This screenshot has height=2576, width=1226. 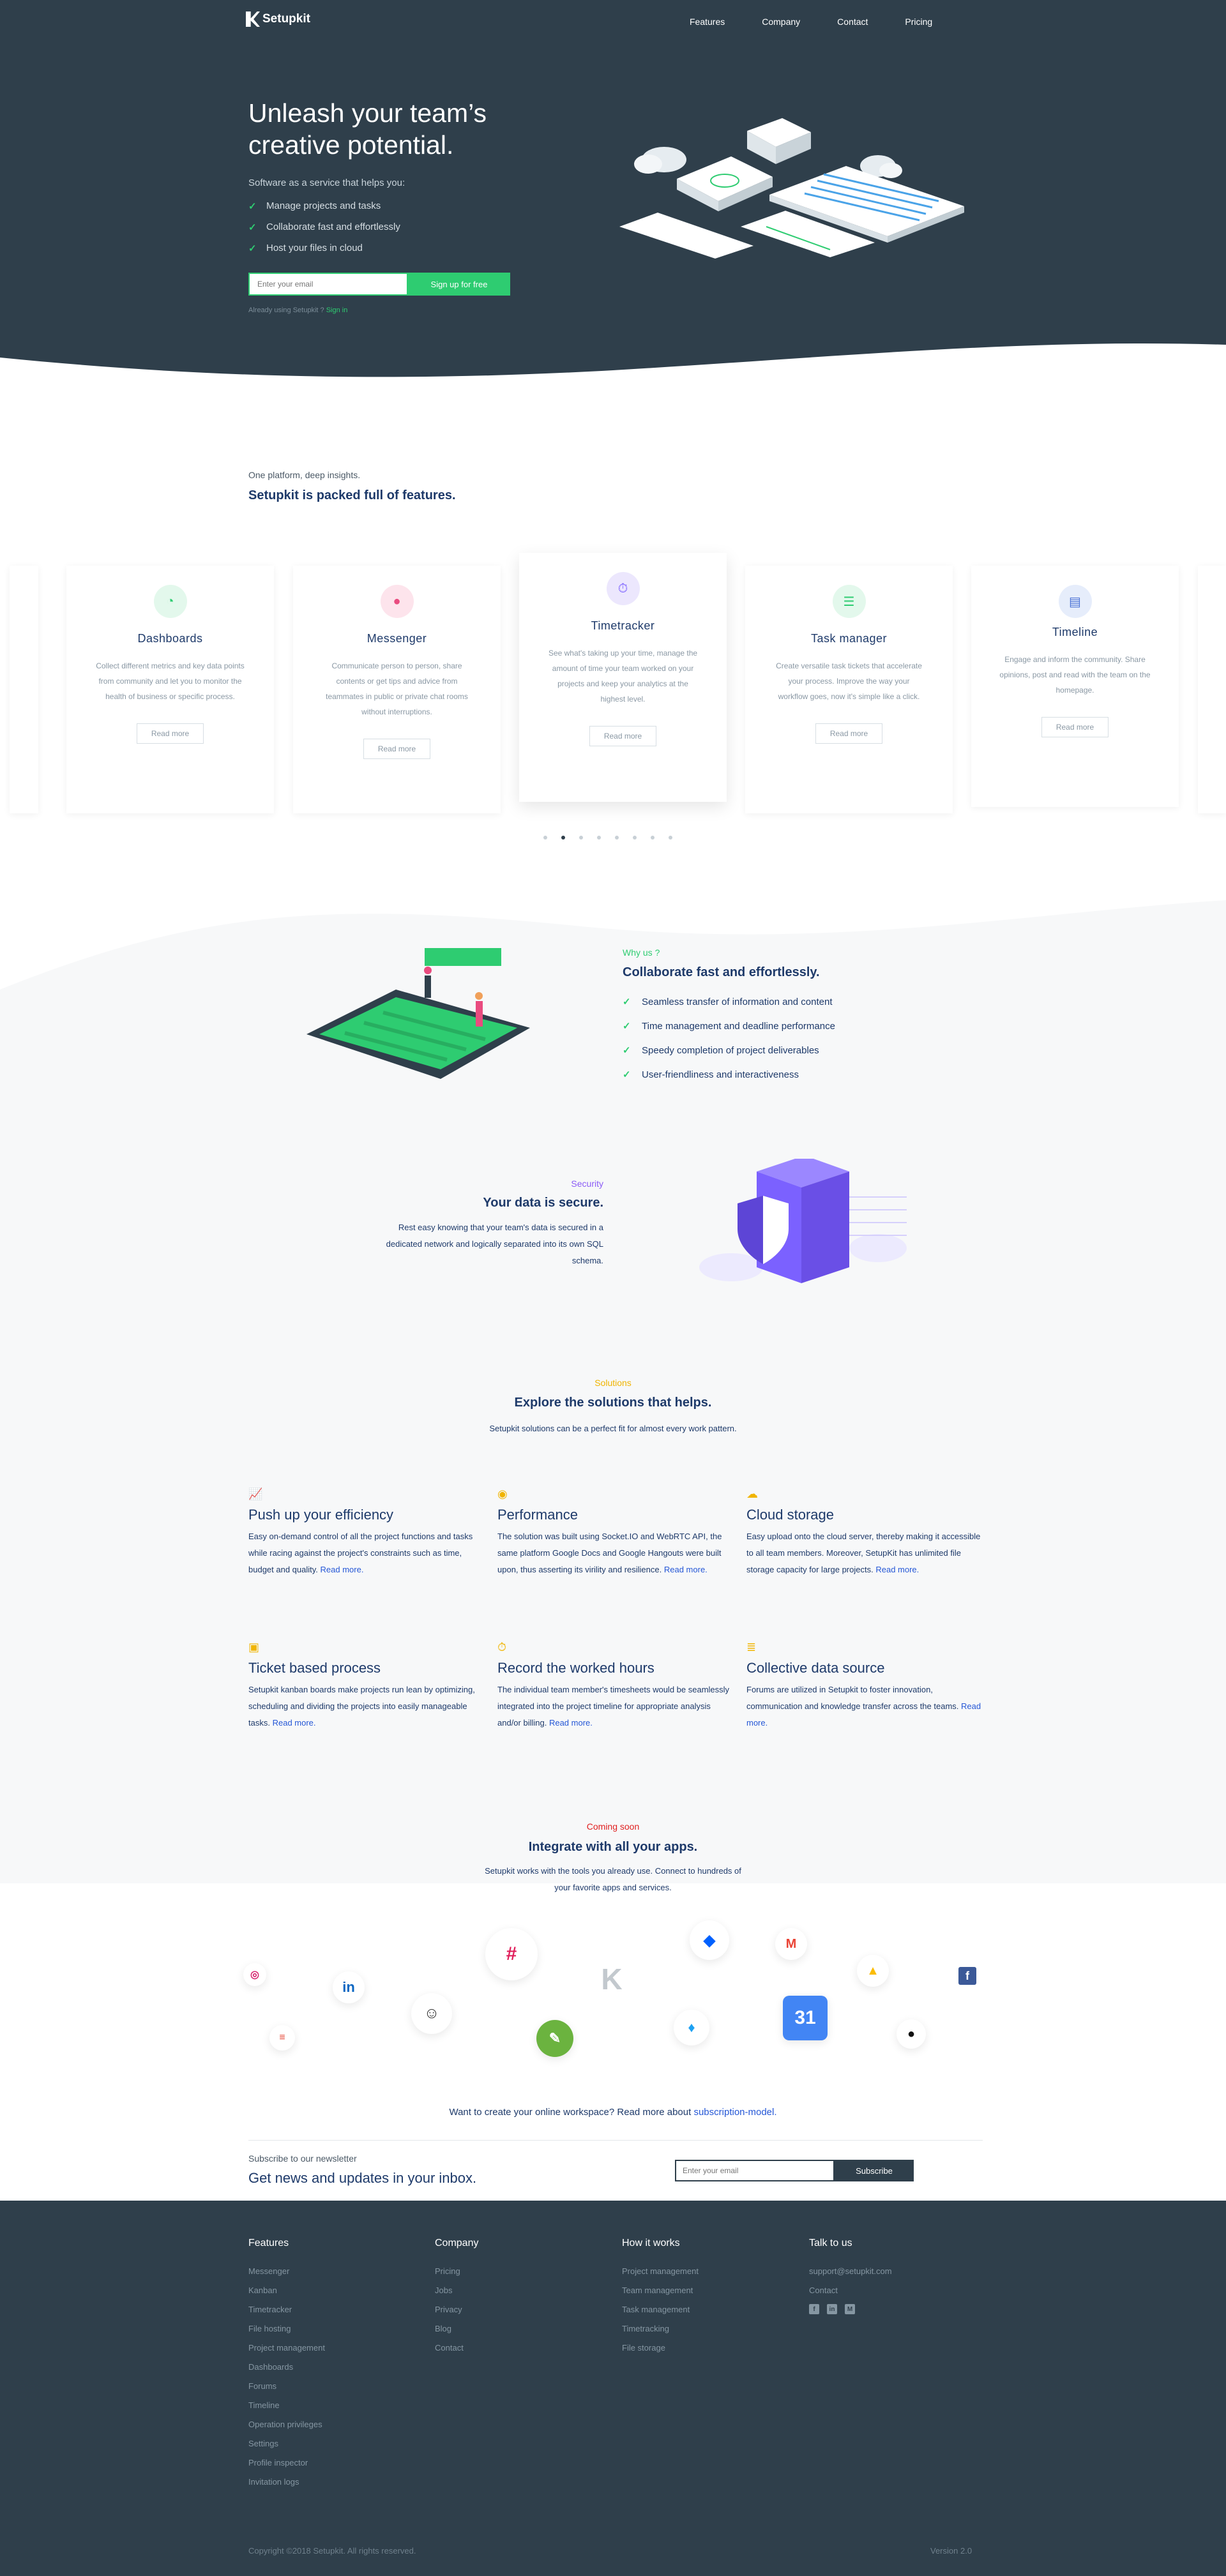 I want to click on newsletter-form: Subscribe, so click(x=794, y=2170).